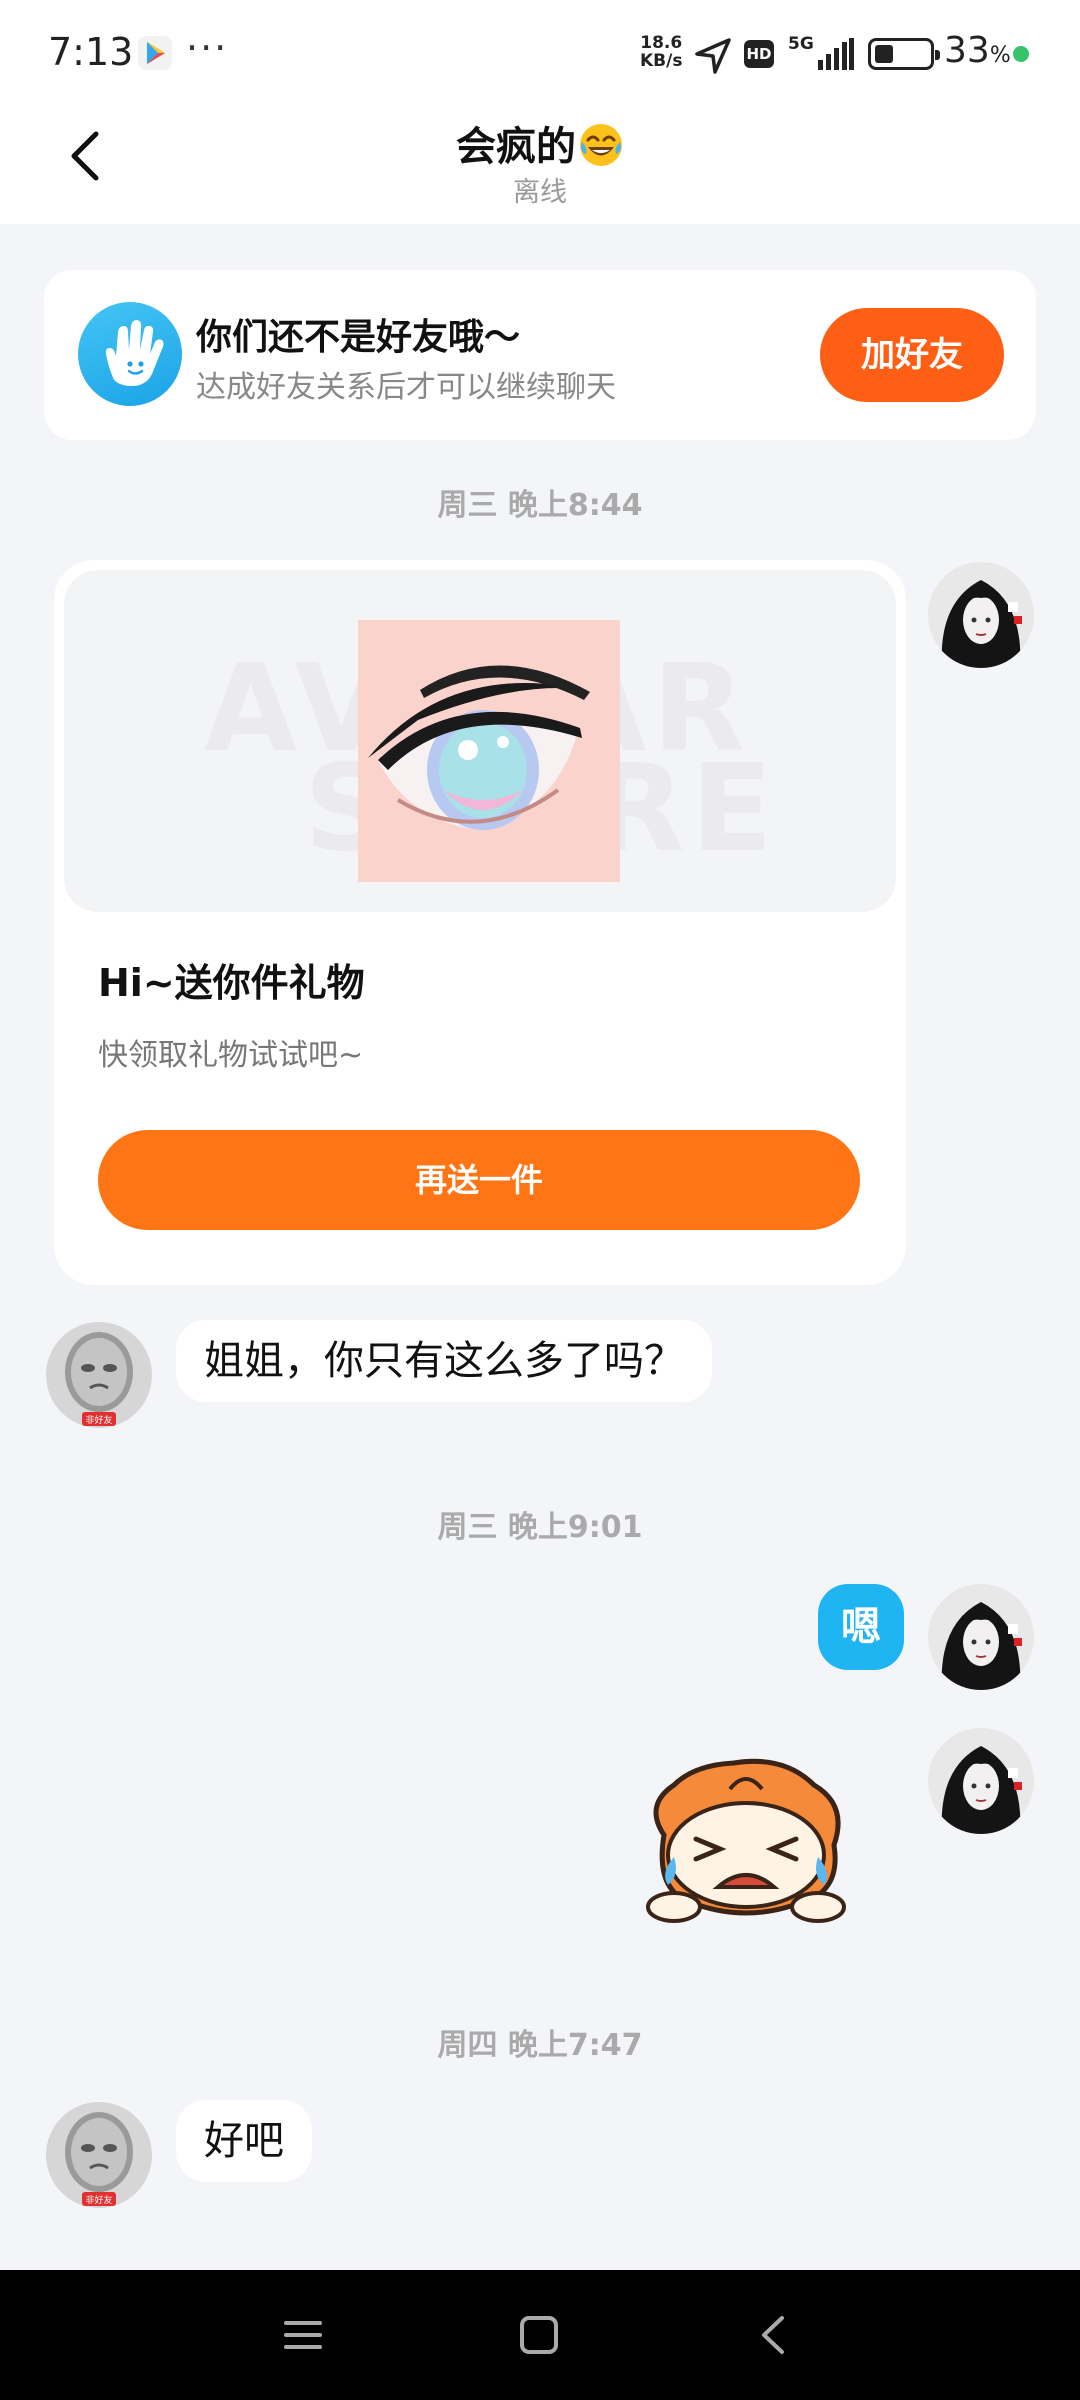  Describe the element at coordinates (601, 145) in the screenshot. I see `laughing-emoji-icon` at that location.